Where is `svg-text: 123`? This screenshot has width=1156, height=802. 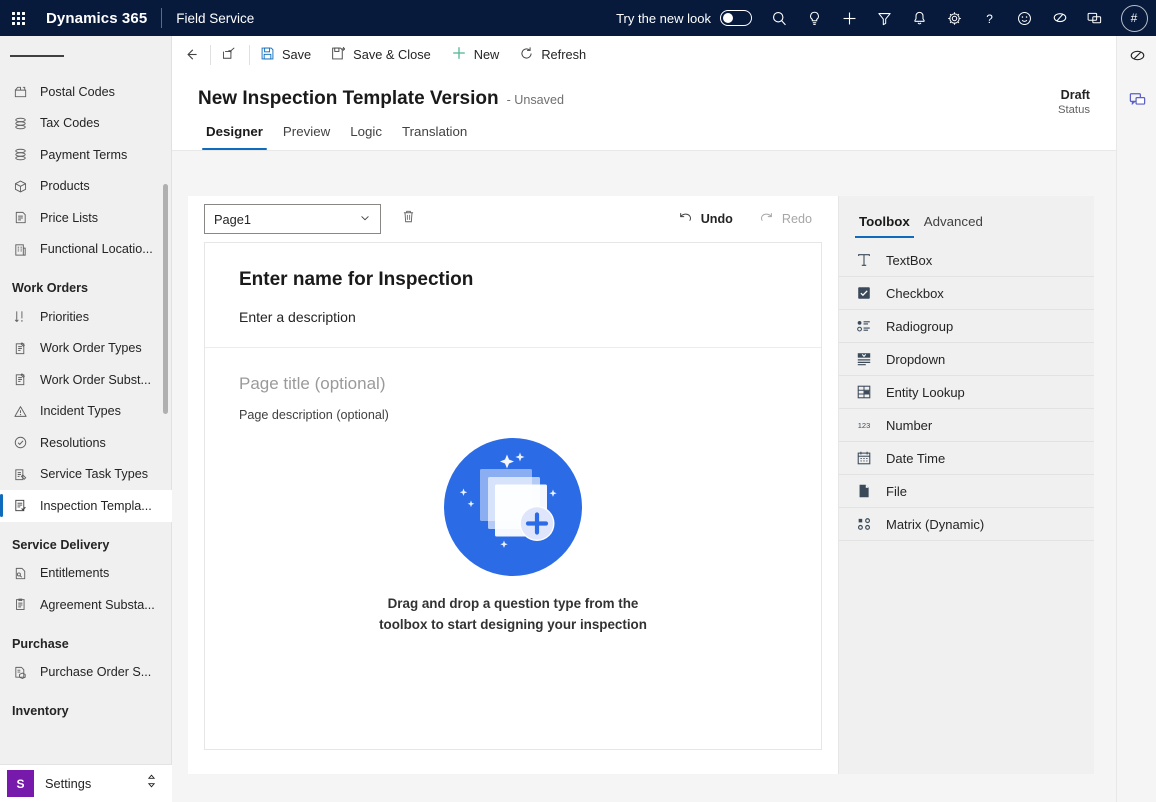
svg-text: 123 is located at coordinates (864, 425).